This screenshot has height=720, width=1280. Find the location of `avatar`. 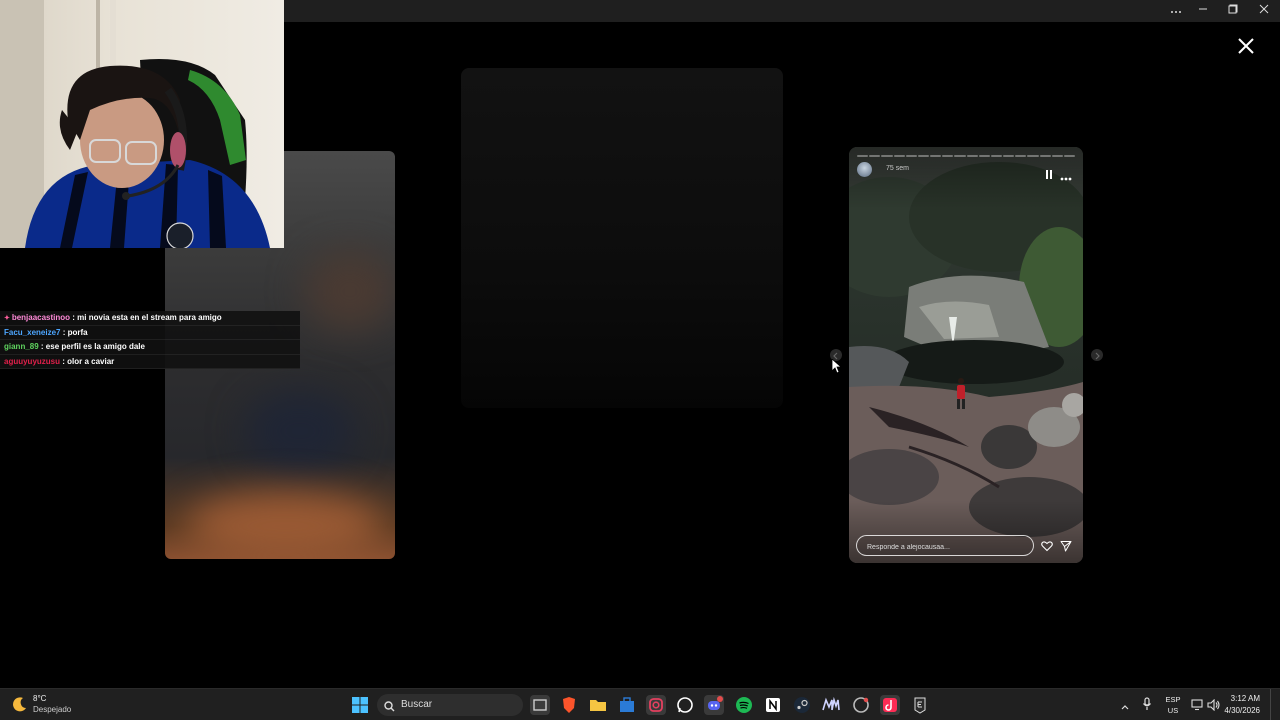

avatar is located at coordinates (864, 169).